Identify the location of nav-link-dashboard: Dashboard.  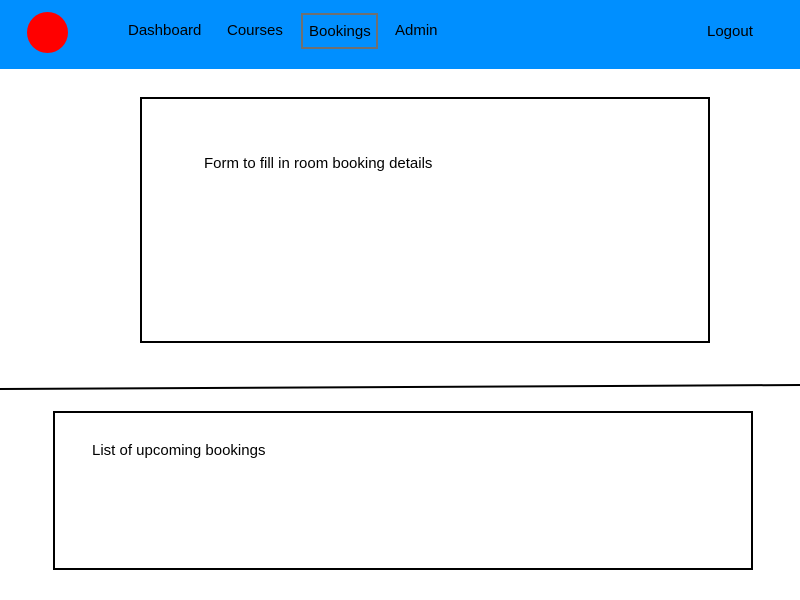
(164, 31).